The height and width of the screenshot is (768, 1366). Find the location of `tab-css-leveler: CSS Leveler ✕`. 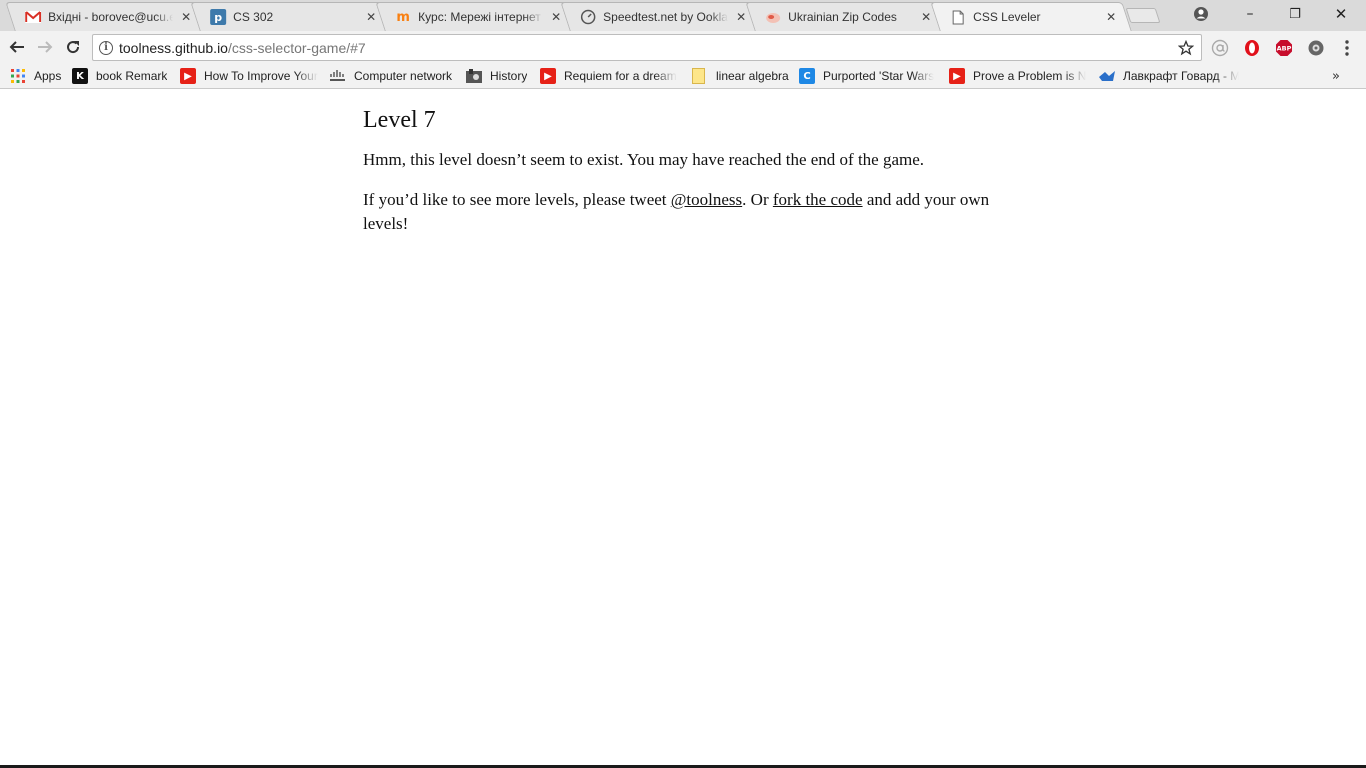

tab-css-leveler: CSS Leveler ✕ is located at coordinates (1031, 16).